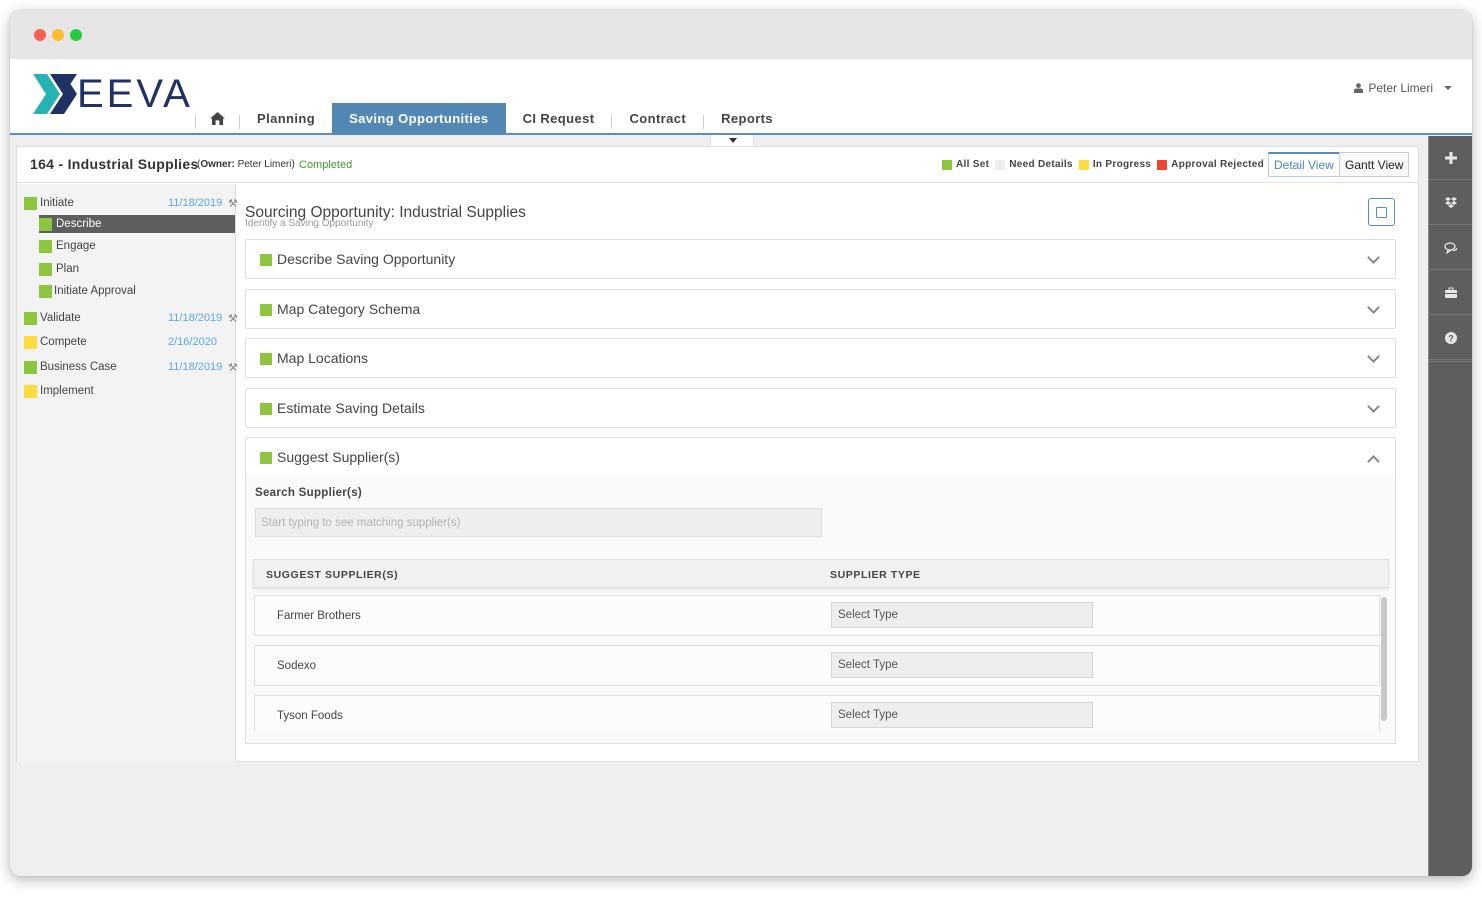 The height and width of the screenshot is (903, 1482). Describe the element at coordinates (76, 35) in the screenshot. I see `maximize-window-button` at that location.